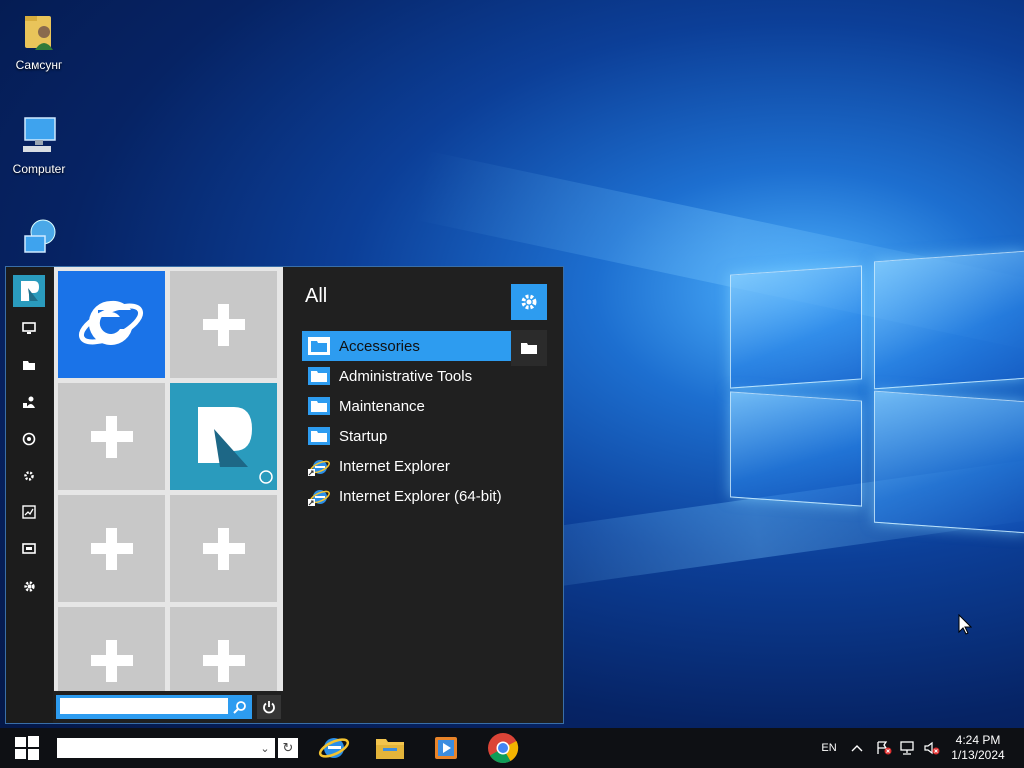 This screenshot has width=1024, height=768. I want to click on program-item-label: Accessories, so click(379, 346).